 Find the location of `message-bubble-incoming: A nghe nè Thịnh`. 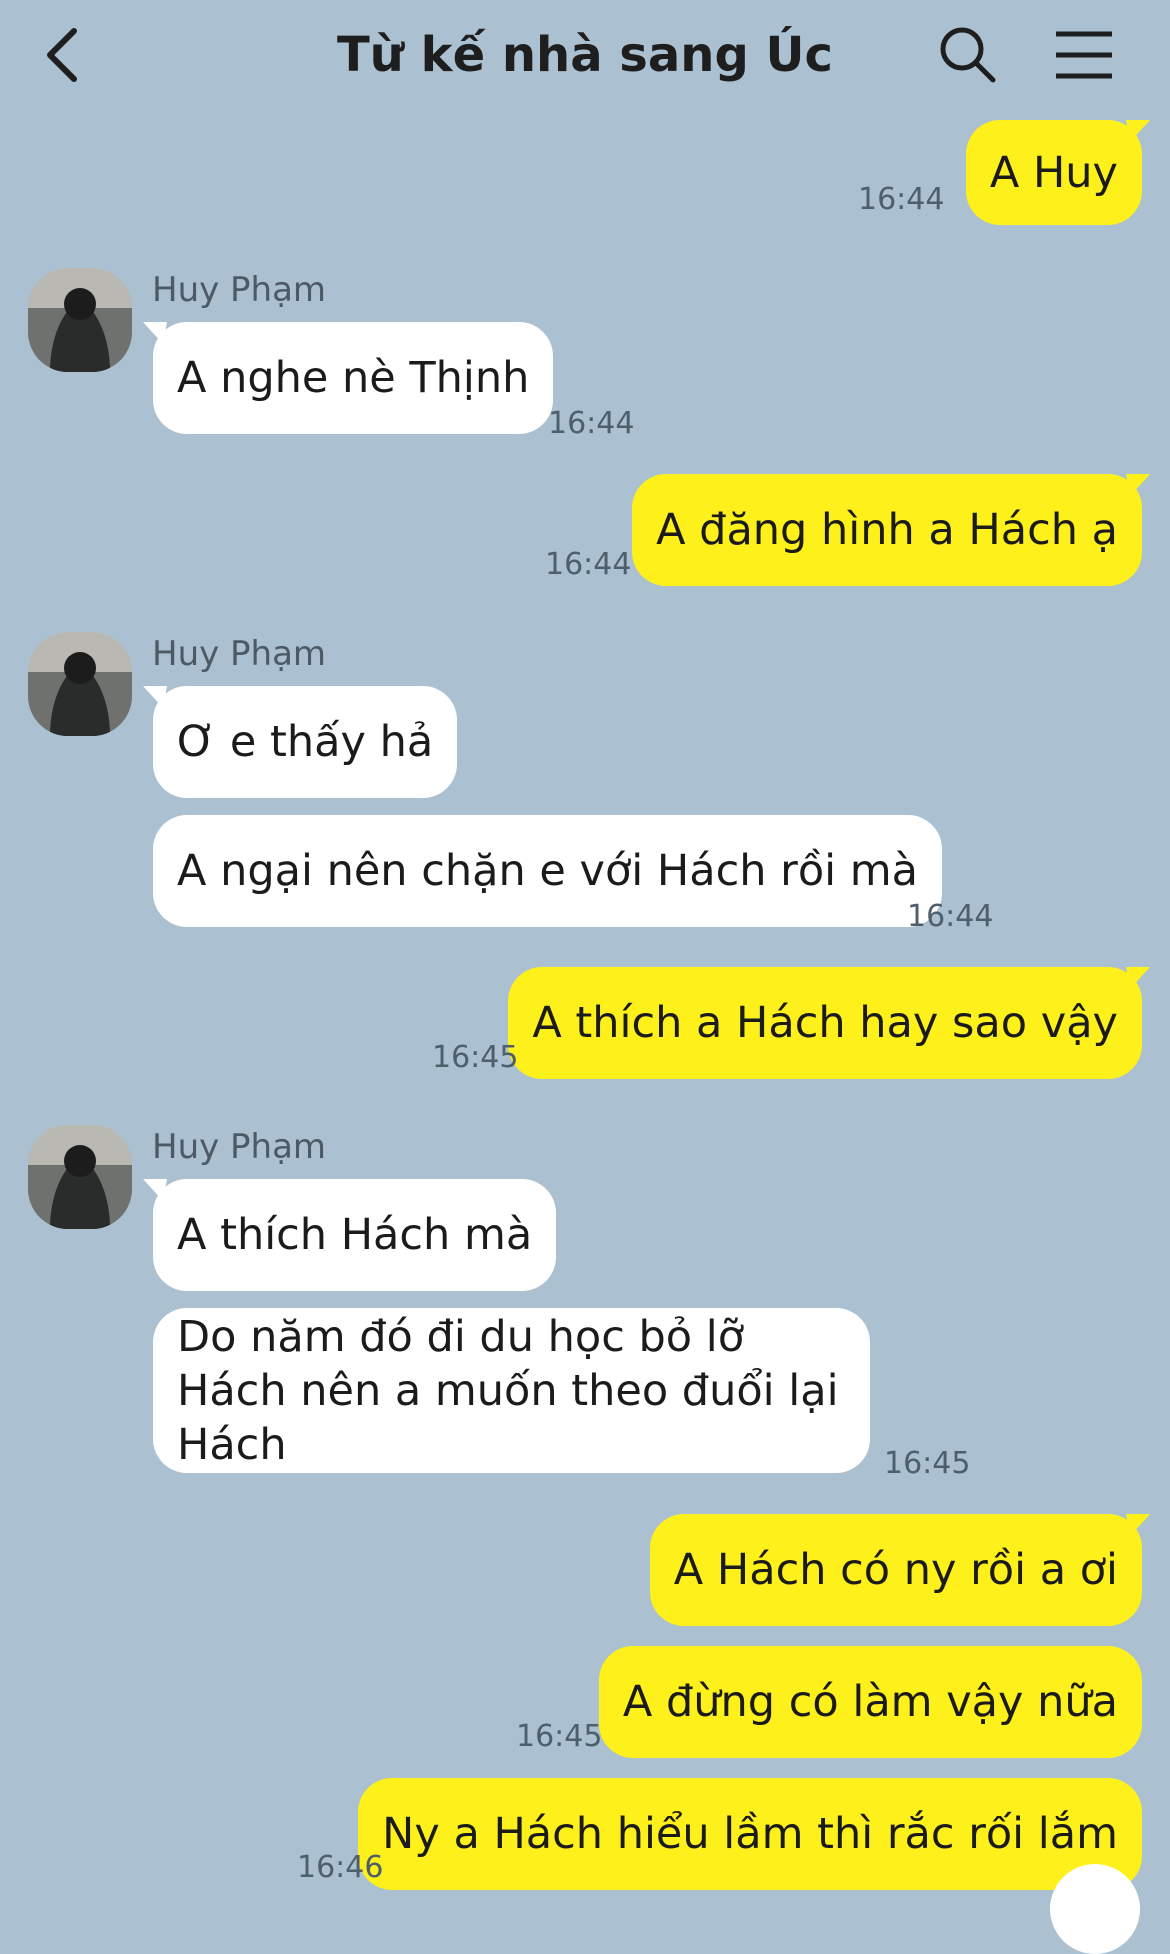

message-bubble-incoming: A nghe nè Thịnh is located at coordinates (353, 378).